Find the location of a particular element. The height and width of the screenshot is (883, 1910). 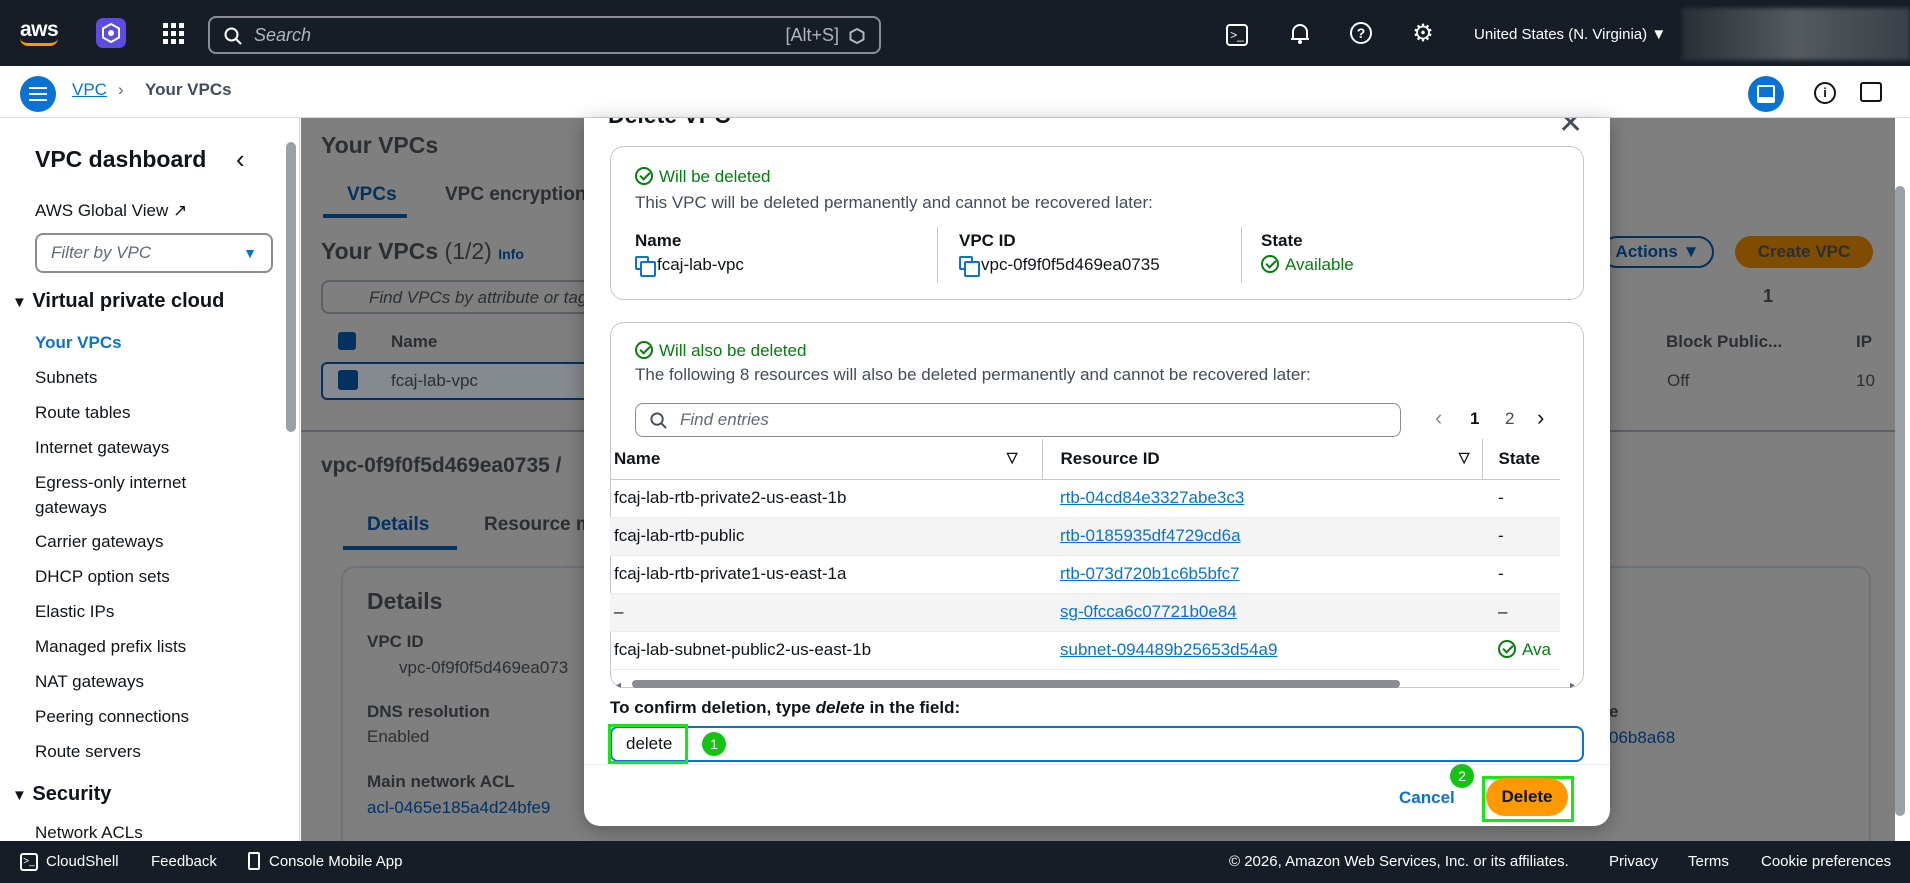

main-acl-link: acl-0465e185a4d24bfe9 is located at coordinates (458, 808).